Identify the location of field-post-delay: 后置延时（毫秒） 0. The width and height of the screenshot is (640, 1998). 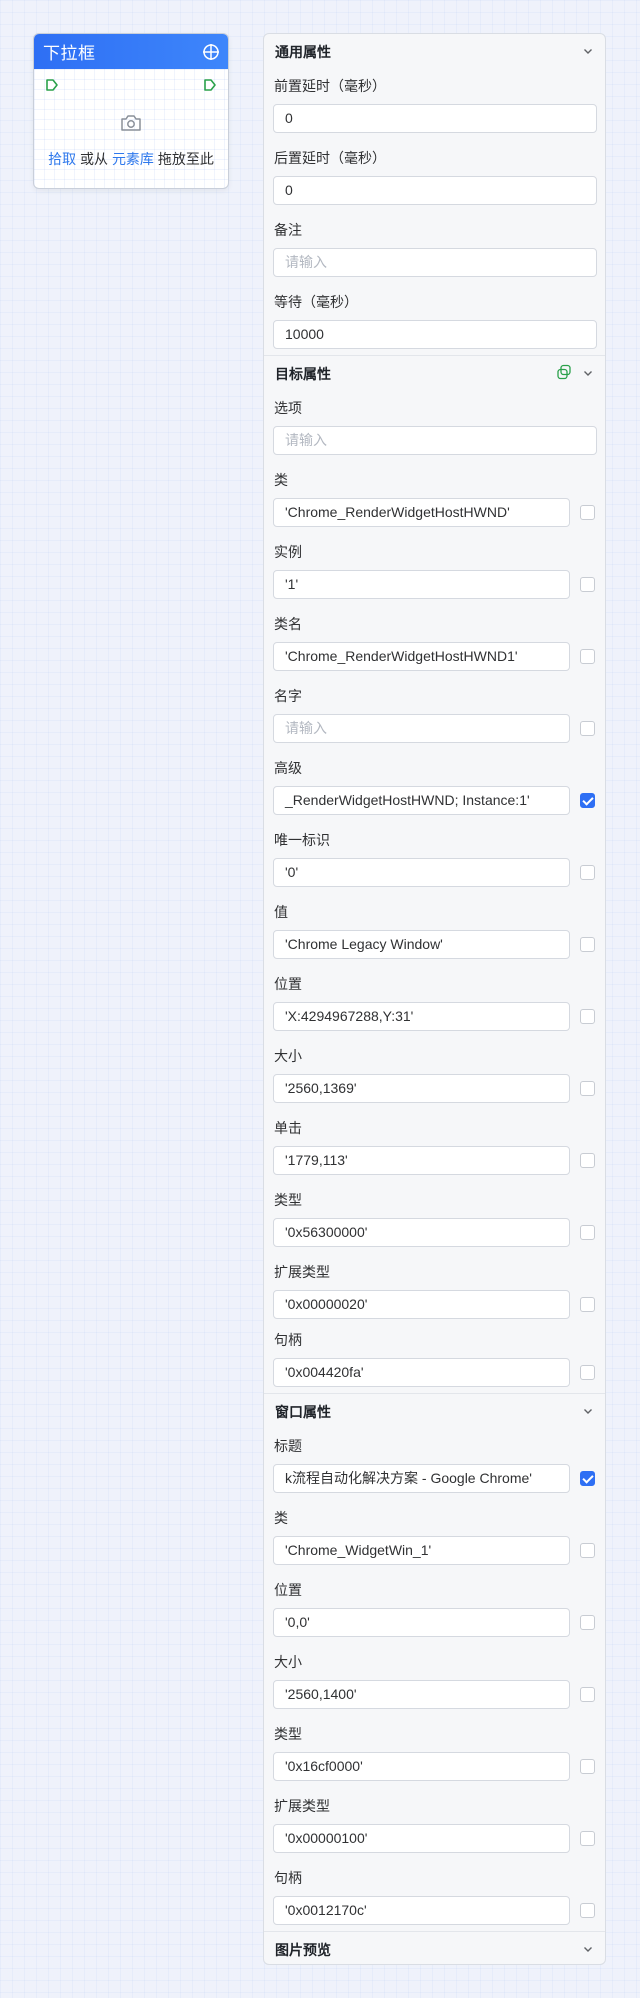
(434, 177).